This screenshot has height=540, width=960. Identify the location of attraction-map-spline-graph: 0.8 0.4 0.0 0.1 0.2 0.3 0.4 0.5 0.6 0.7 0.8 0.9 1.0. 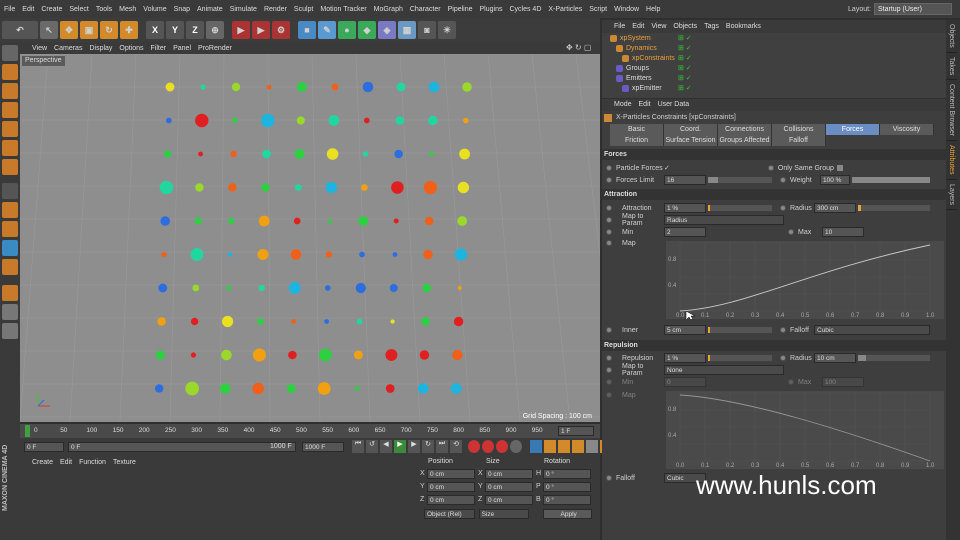
(805, 280).